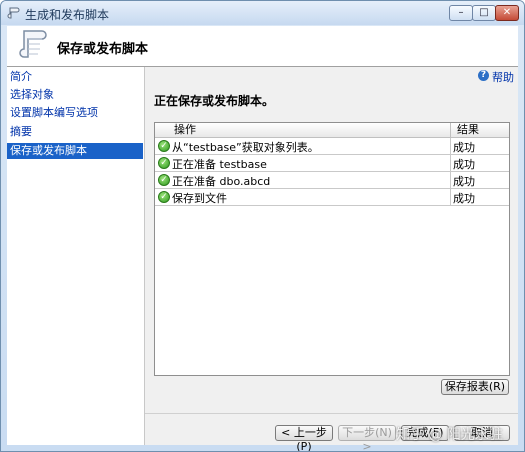  Describe the element at coordinates (67, 15) in the screenshot. I see `window-title: 生成和发布脚本` at that location.